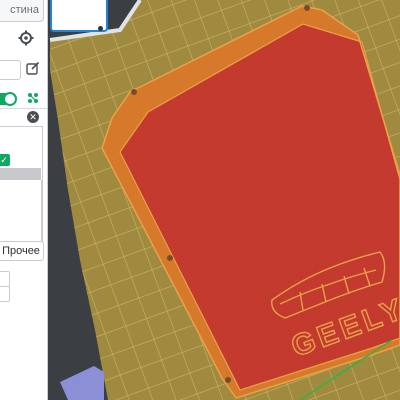 The image size is (400, 400). I want to click on checkbox-checked: ✓, so click(5, 160).